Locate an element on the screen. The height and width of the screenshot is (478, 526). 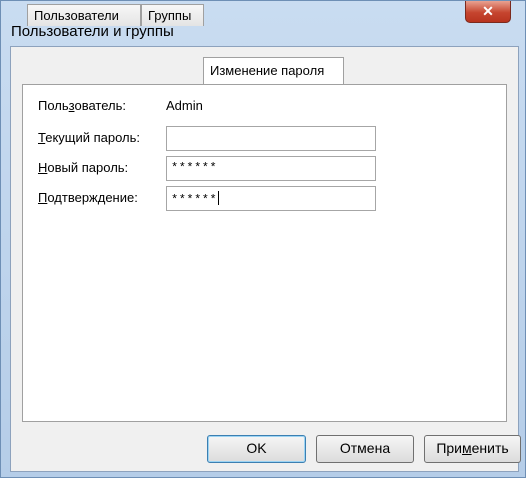
tab-change-password: Изменение пароля is located at coordinates (273, 70).